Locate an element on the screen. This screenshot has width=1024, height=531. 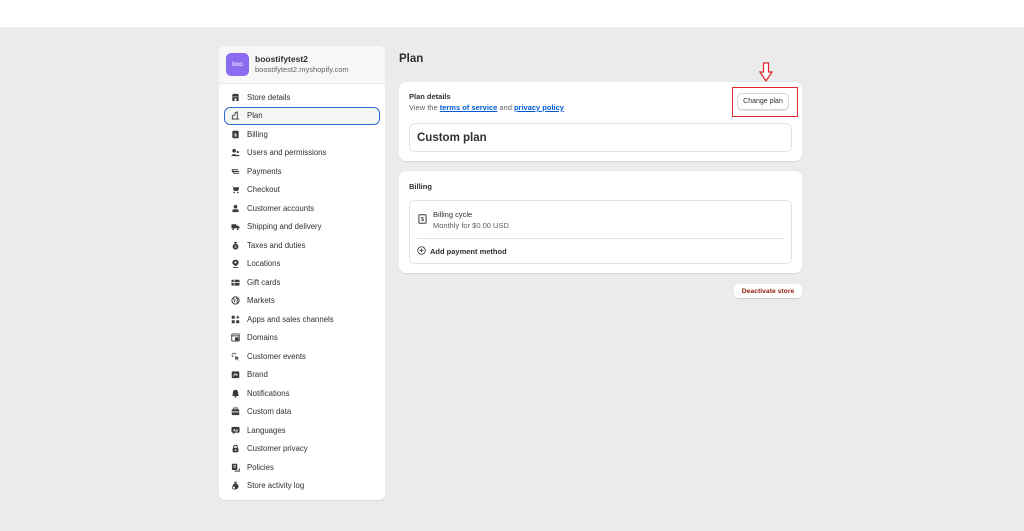
sidebar-item-label: Checkout is located at coordinates (263, 190).